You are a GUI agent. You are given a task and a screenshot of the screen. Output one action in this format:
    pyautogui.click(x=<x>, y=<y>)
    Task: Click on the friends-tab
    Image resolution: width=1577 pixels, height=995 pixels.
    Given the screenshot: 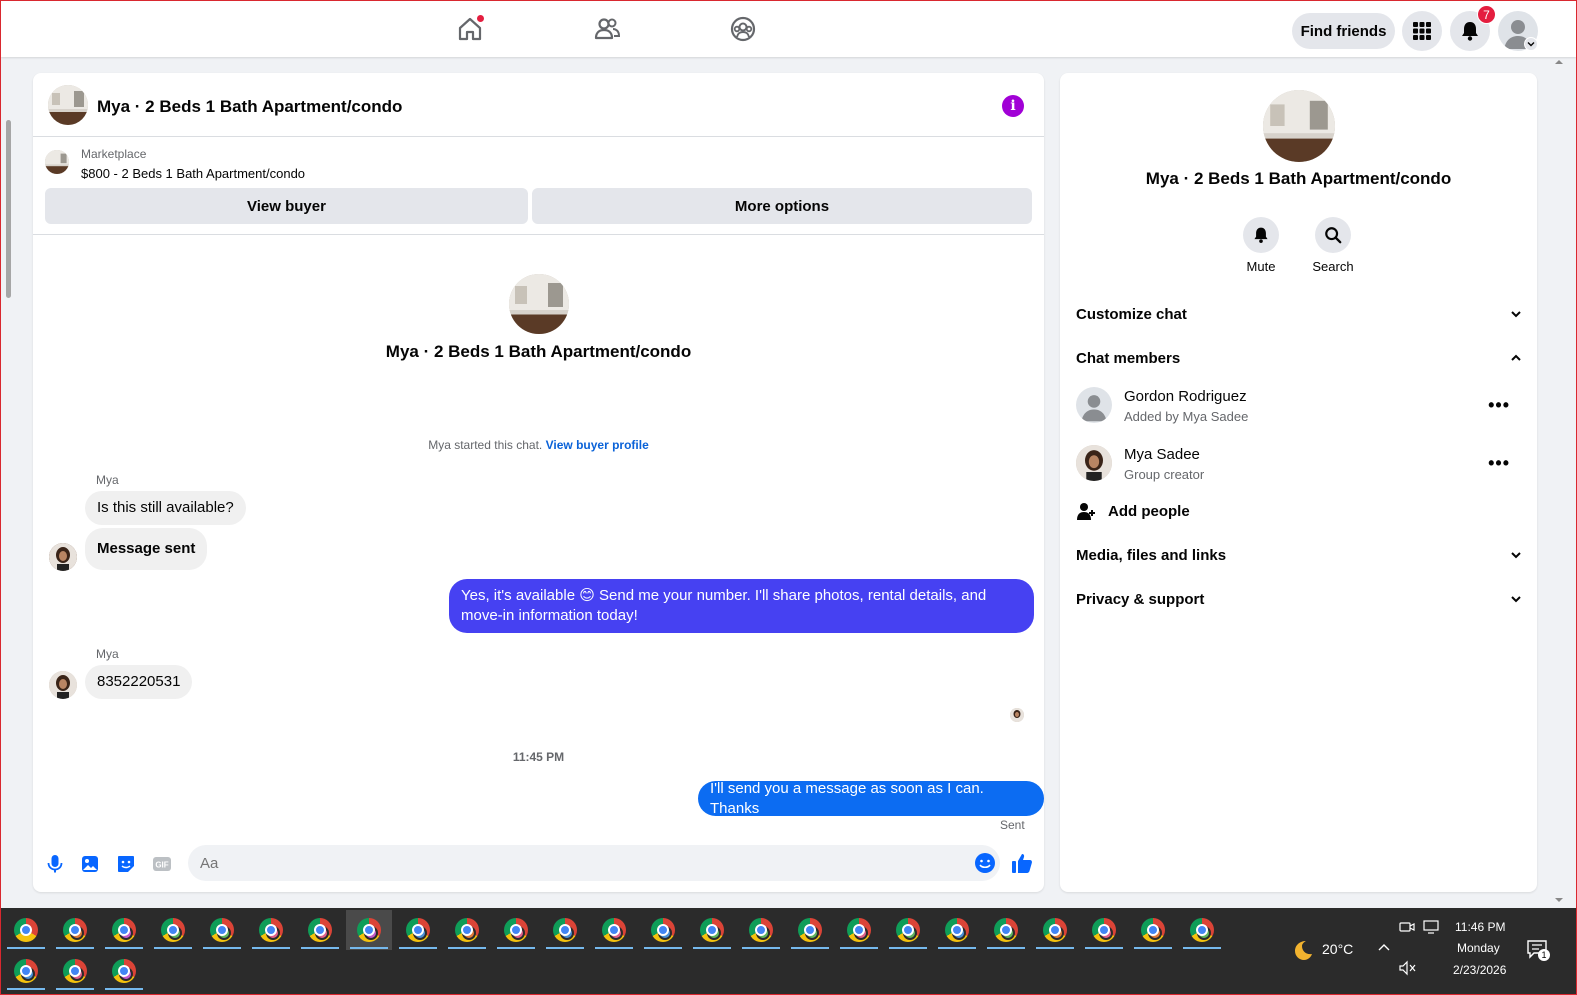 What is the action you would take?
    pyautogui.click(x=607, y=29)
    